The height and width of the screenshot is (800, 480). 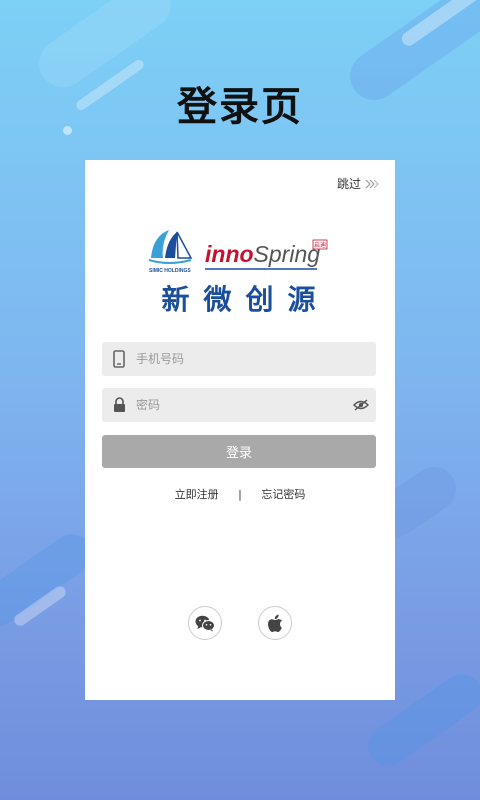 What do you see at coordinates (170, 271) in the screenshot?
I see `holdings-text: SIMIC HOLDINGS` at bounding box center [170, 271].